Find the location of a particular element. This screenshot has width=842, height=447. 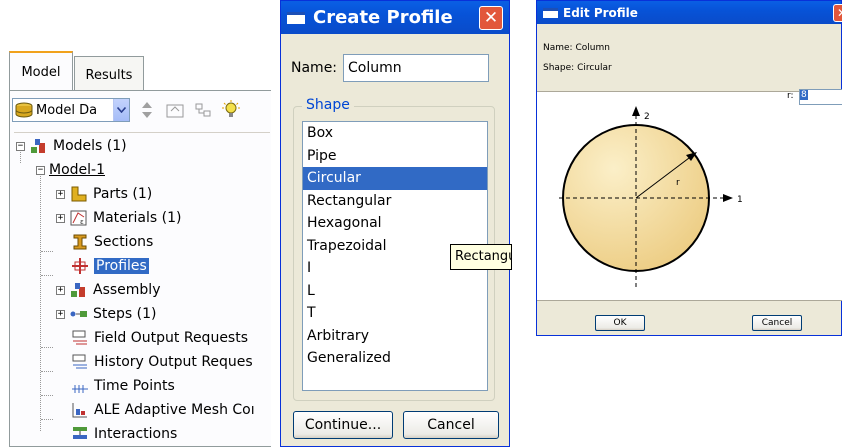

tree-node-field-output: Field Output Requests is located at coordinates (159, 338).